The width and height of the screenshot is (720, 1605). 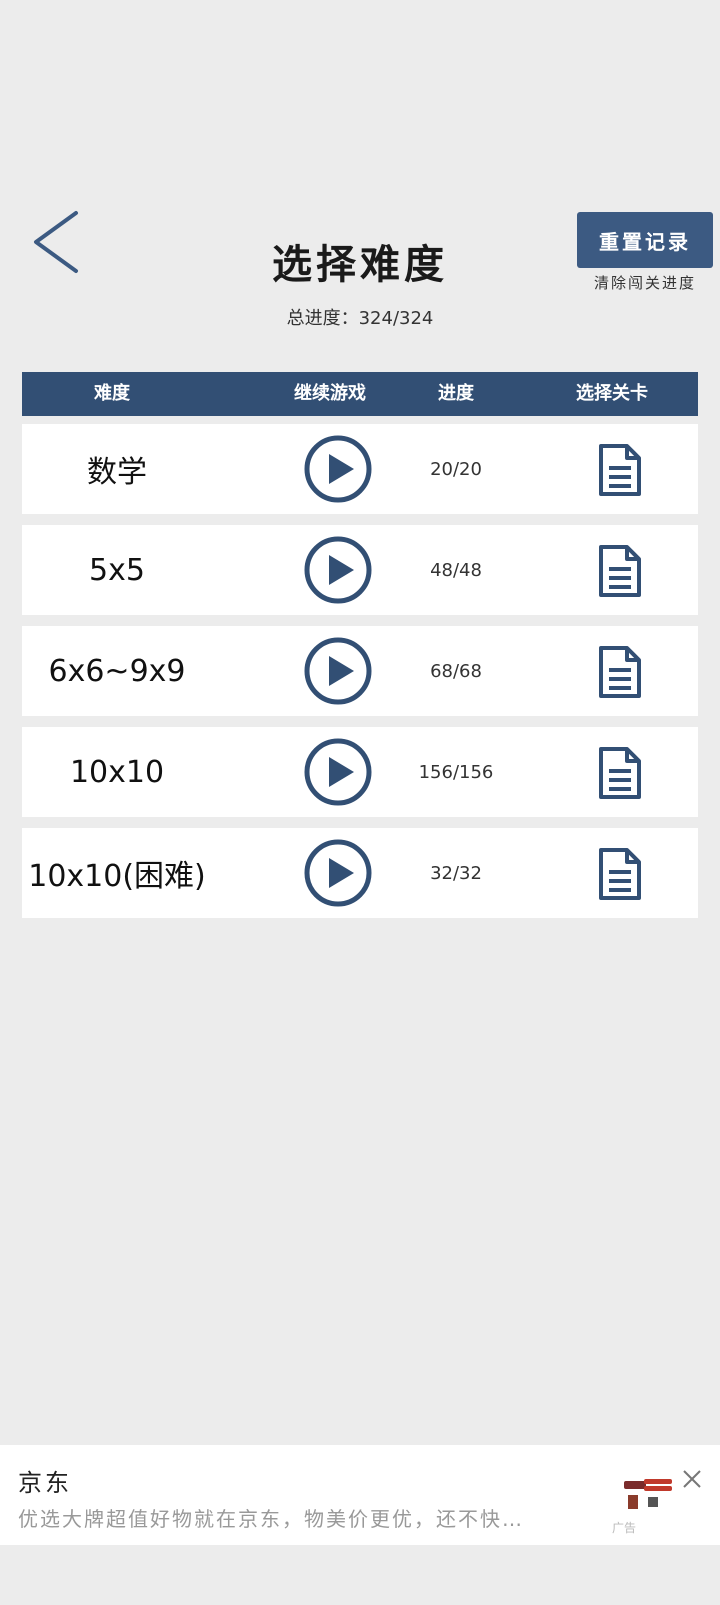 I want to click on ad-label: 广告, so click(x=624, y=1528).